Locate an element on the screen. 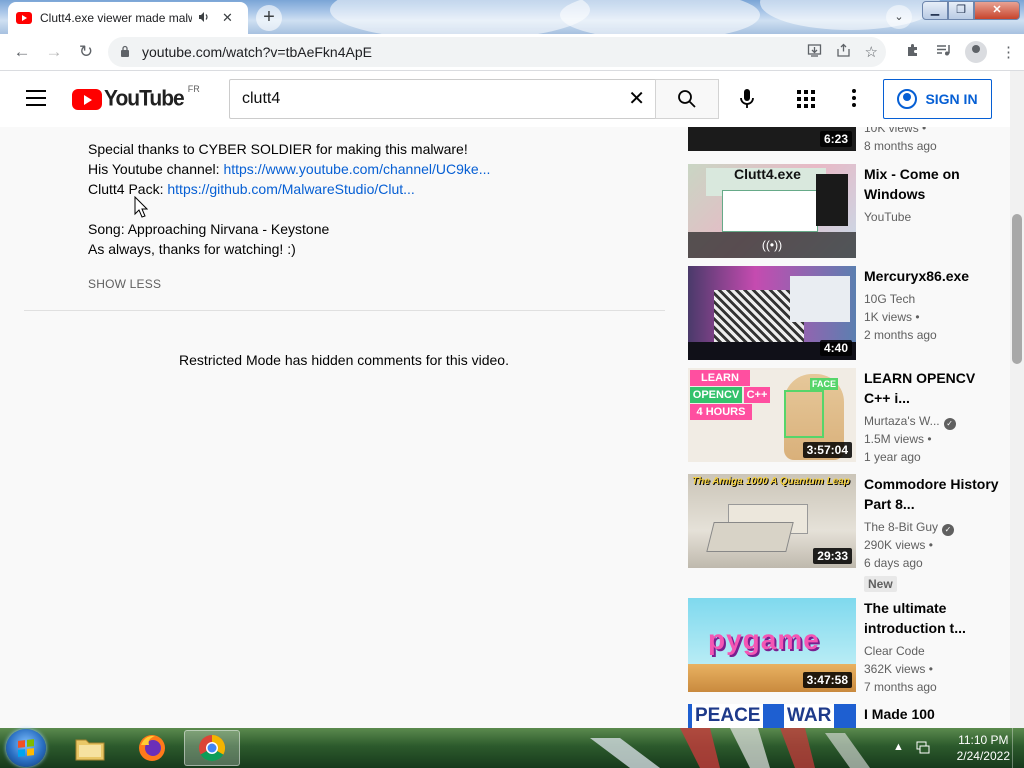  sky-cloud is located at coordinates (460, 17).